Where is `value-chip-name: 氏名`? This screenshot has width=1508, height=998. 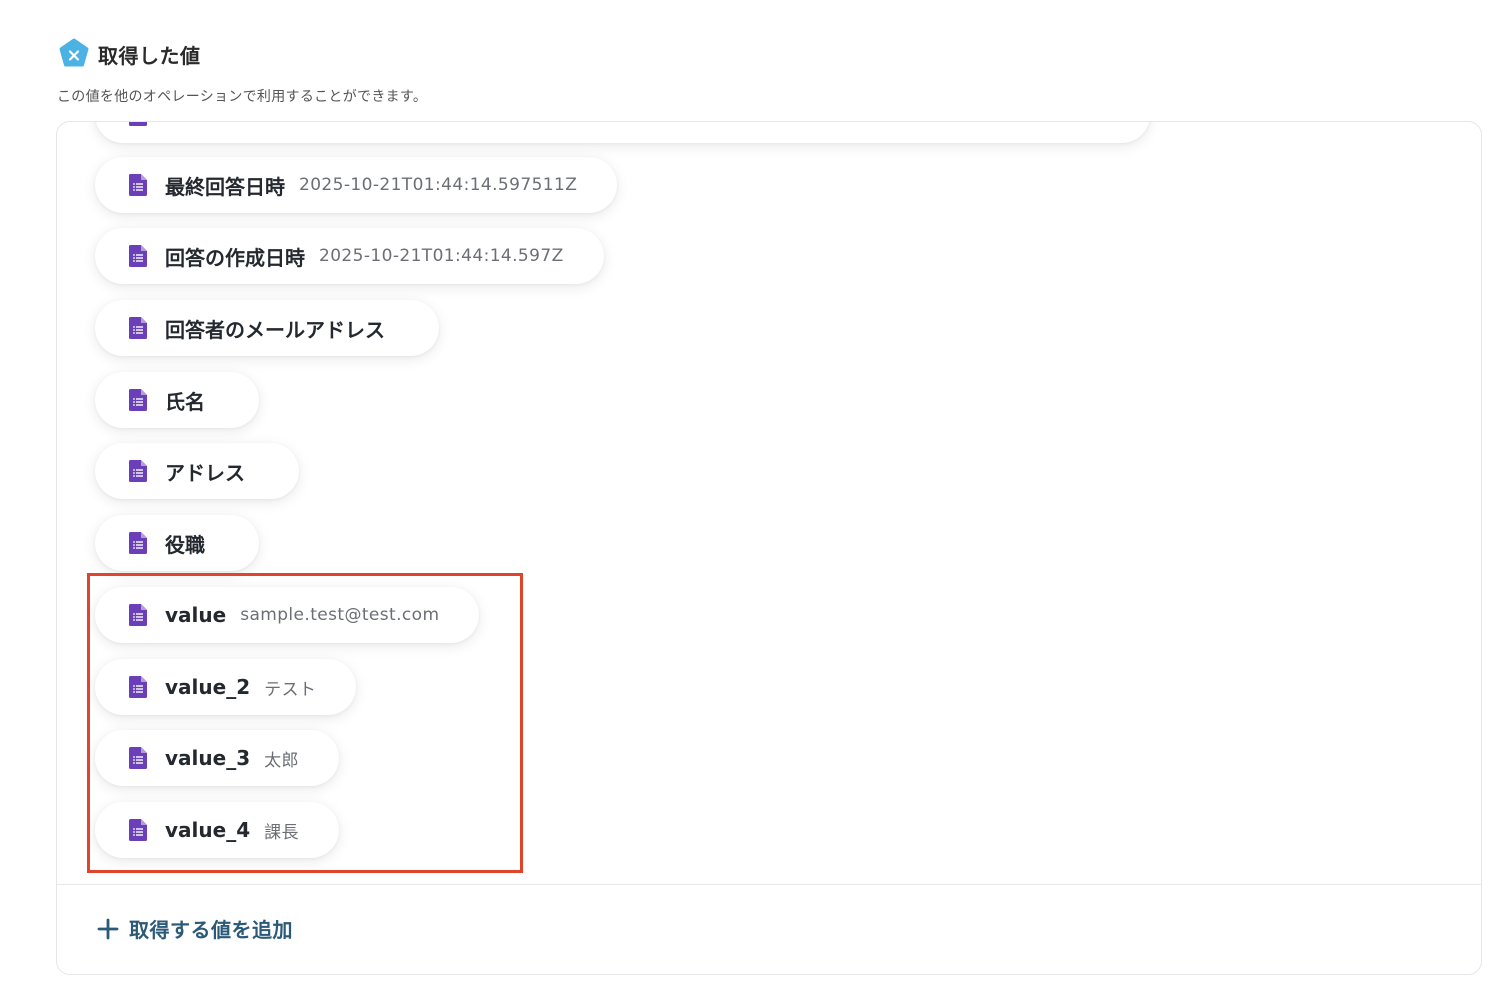 value-chip-name: 氏名 is located at coordinates (177, 400).